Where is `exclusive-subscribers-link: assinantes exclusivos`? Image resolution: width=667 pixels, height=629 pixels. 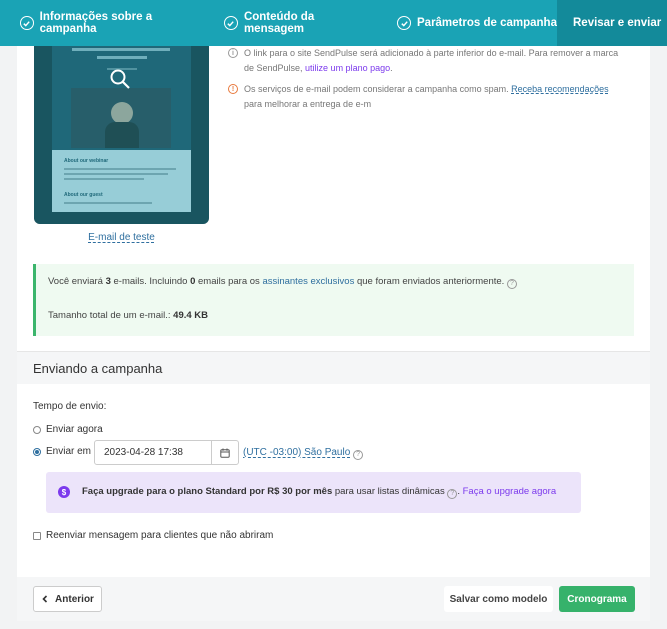
exclusive-subscribers-link: assinantes exclusivos is located at coordinates (308, 281).